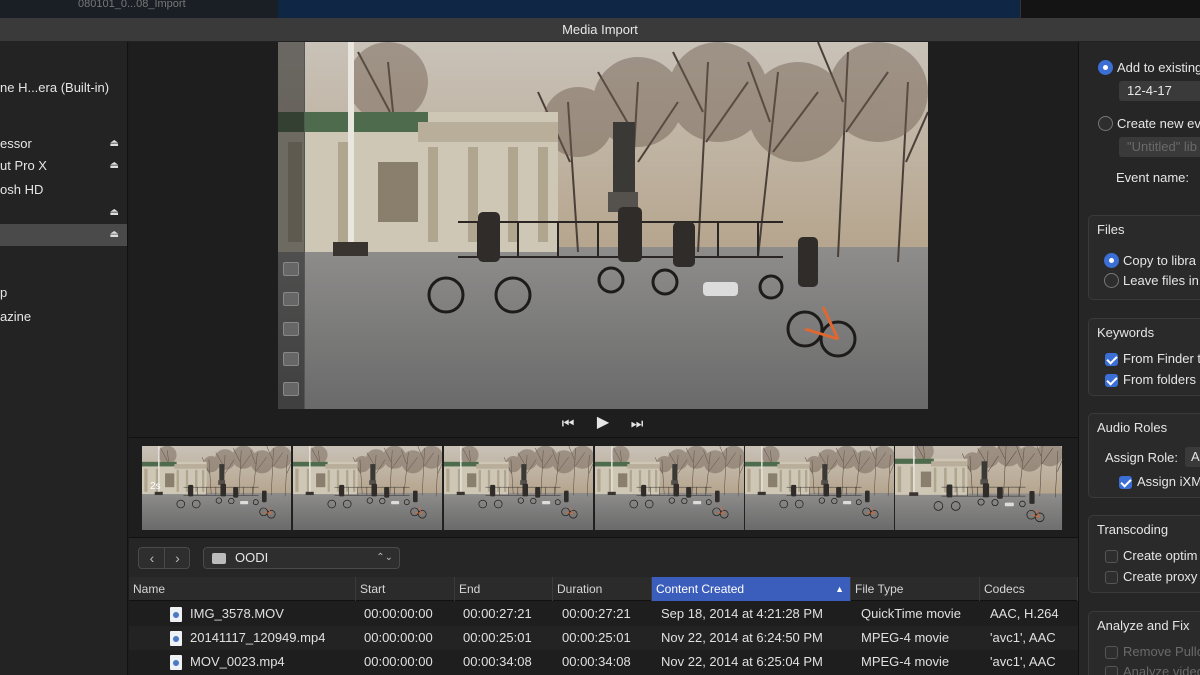 The height and width of the screenshot is (675, 1200). What do you see at coordinates (1132, 427) in the screenshot?
I see `audio-roles-title: Audio Roles` at bounding box center [1132, 427].